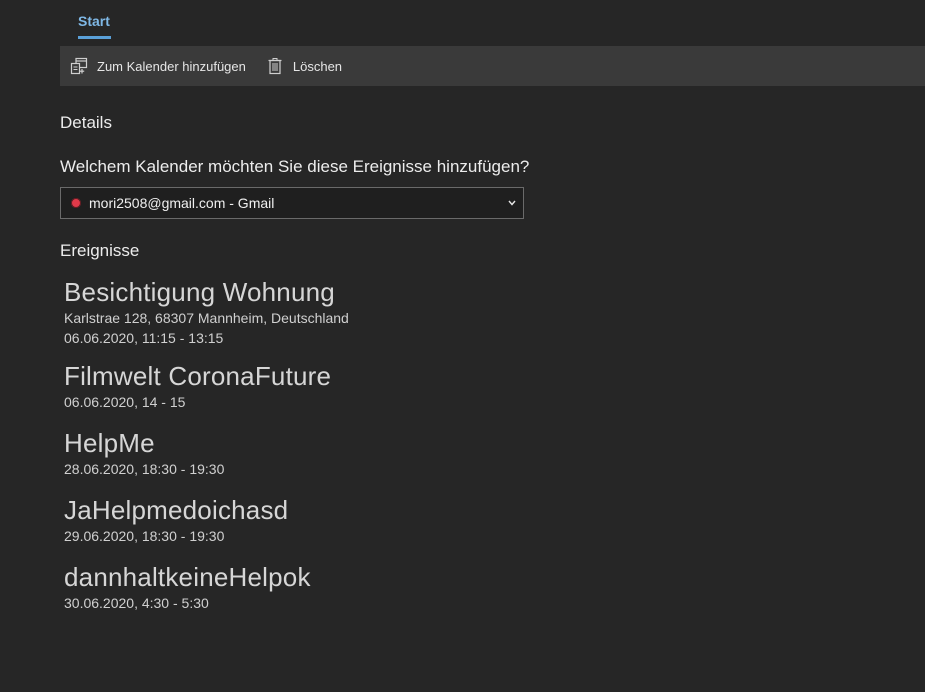 The width and height of the screenshot is (925, 692). Describe the element at coordinates (512, 203) in the screenshot. I see `chevron-down-icon` at that location.